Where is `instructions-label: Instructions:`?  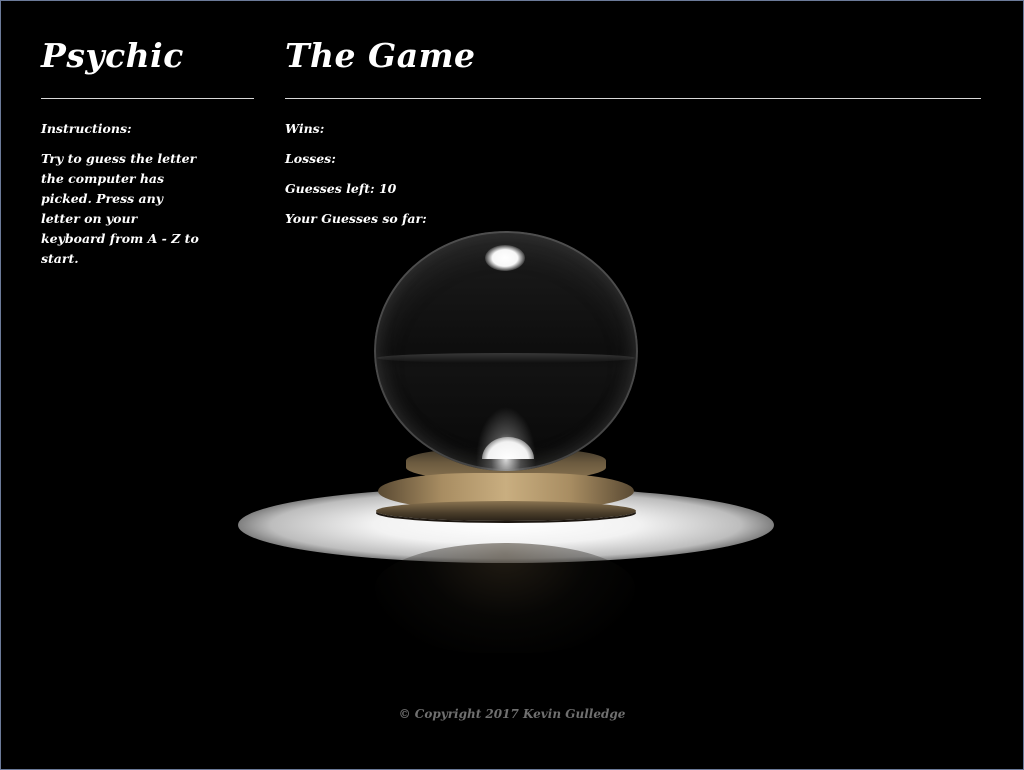 instructions-label: Instructions: is located at coordinates (86, 128).